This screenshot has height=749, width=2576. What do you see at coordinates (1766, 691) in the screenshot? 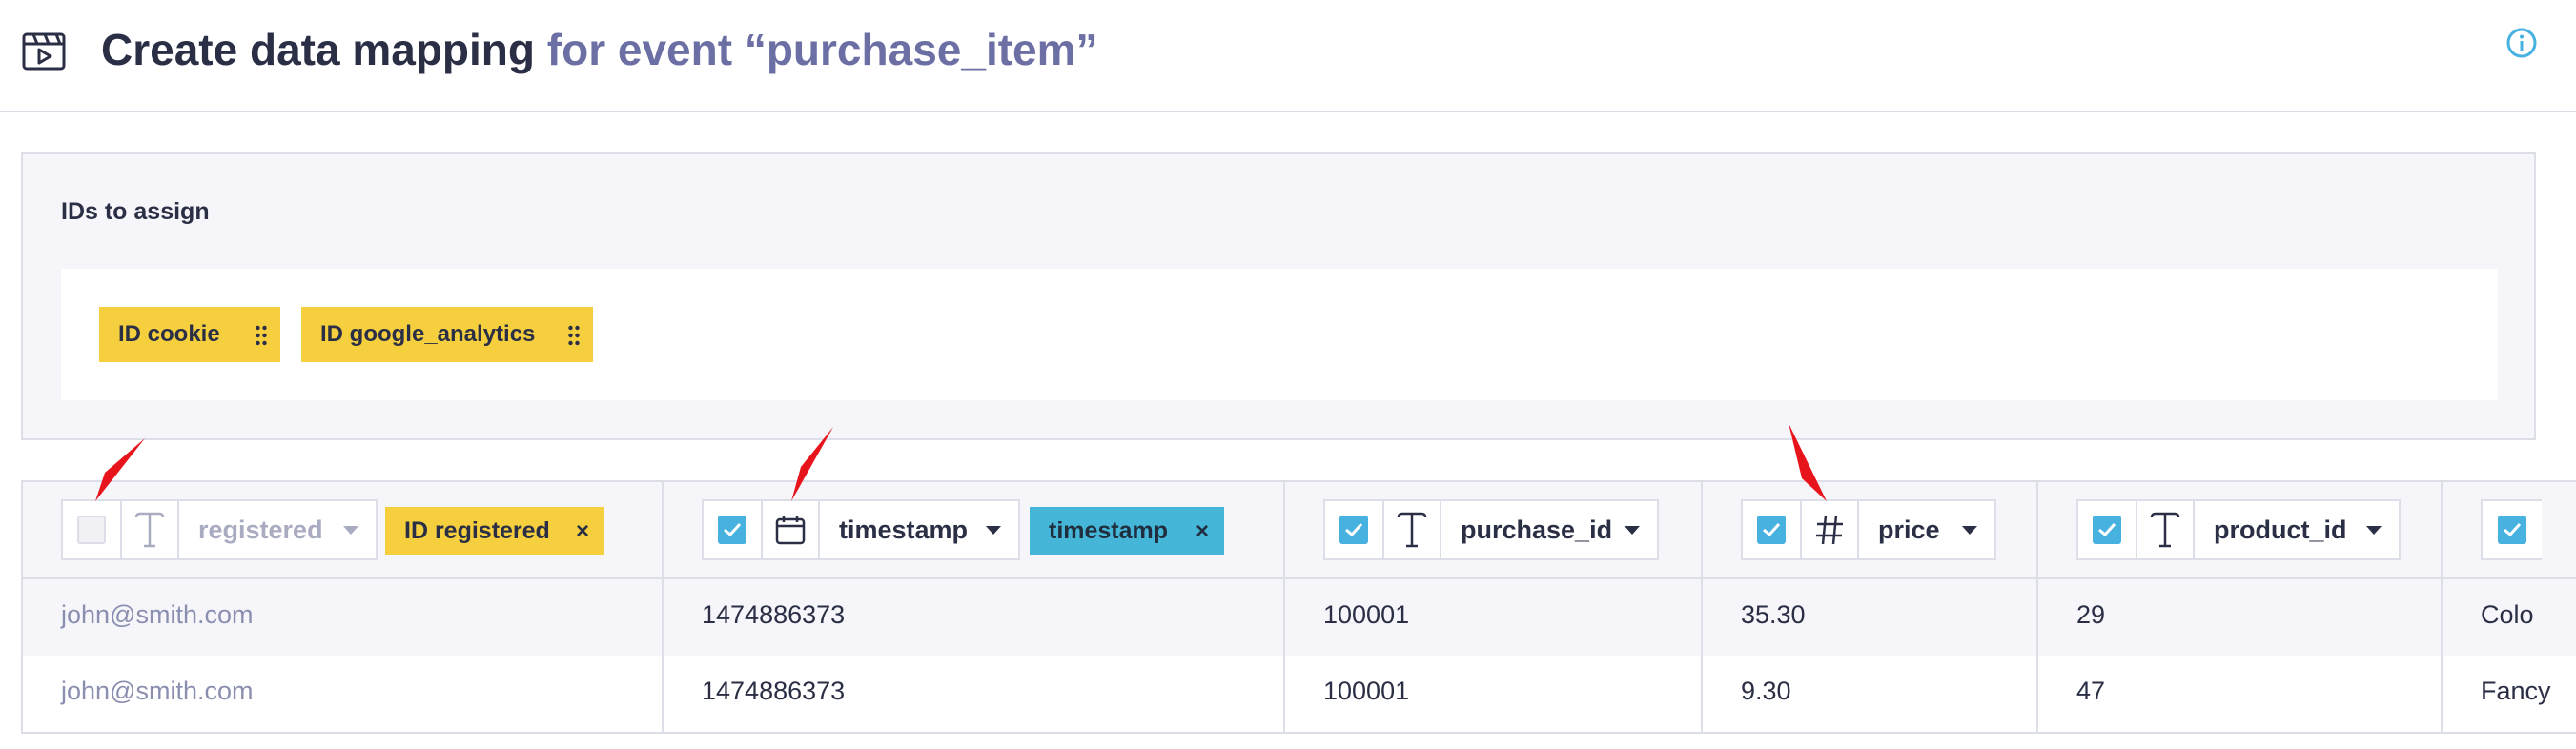
I see `table-cell: 9.30` at bounding box center [1766, 691].